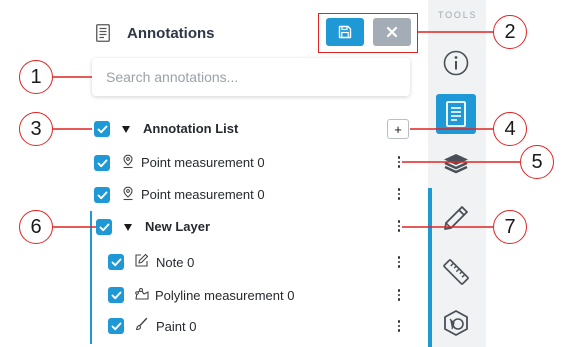 The width and height of the screenshot is (566, 347). Describe the element at coordinates (510, 32) in the screenshot. I see `callout-2: 2` at that location.